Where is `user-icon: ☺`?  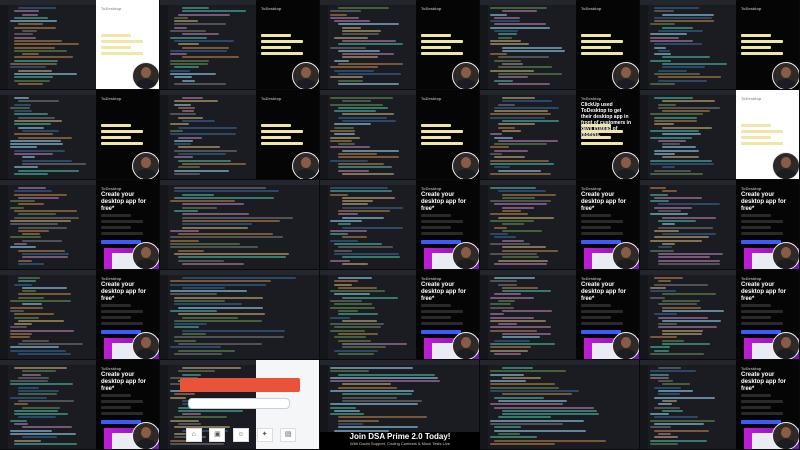 user-icon: ☺ is located at coordinates (240, 435).